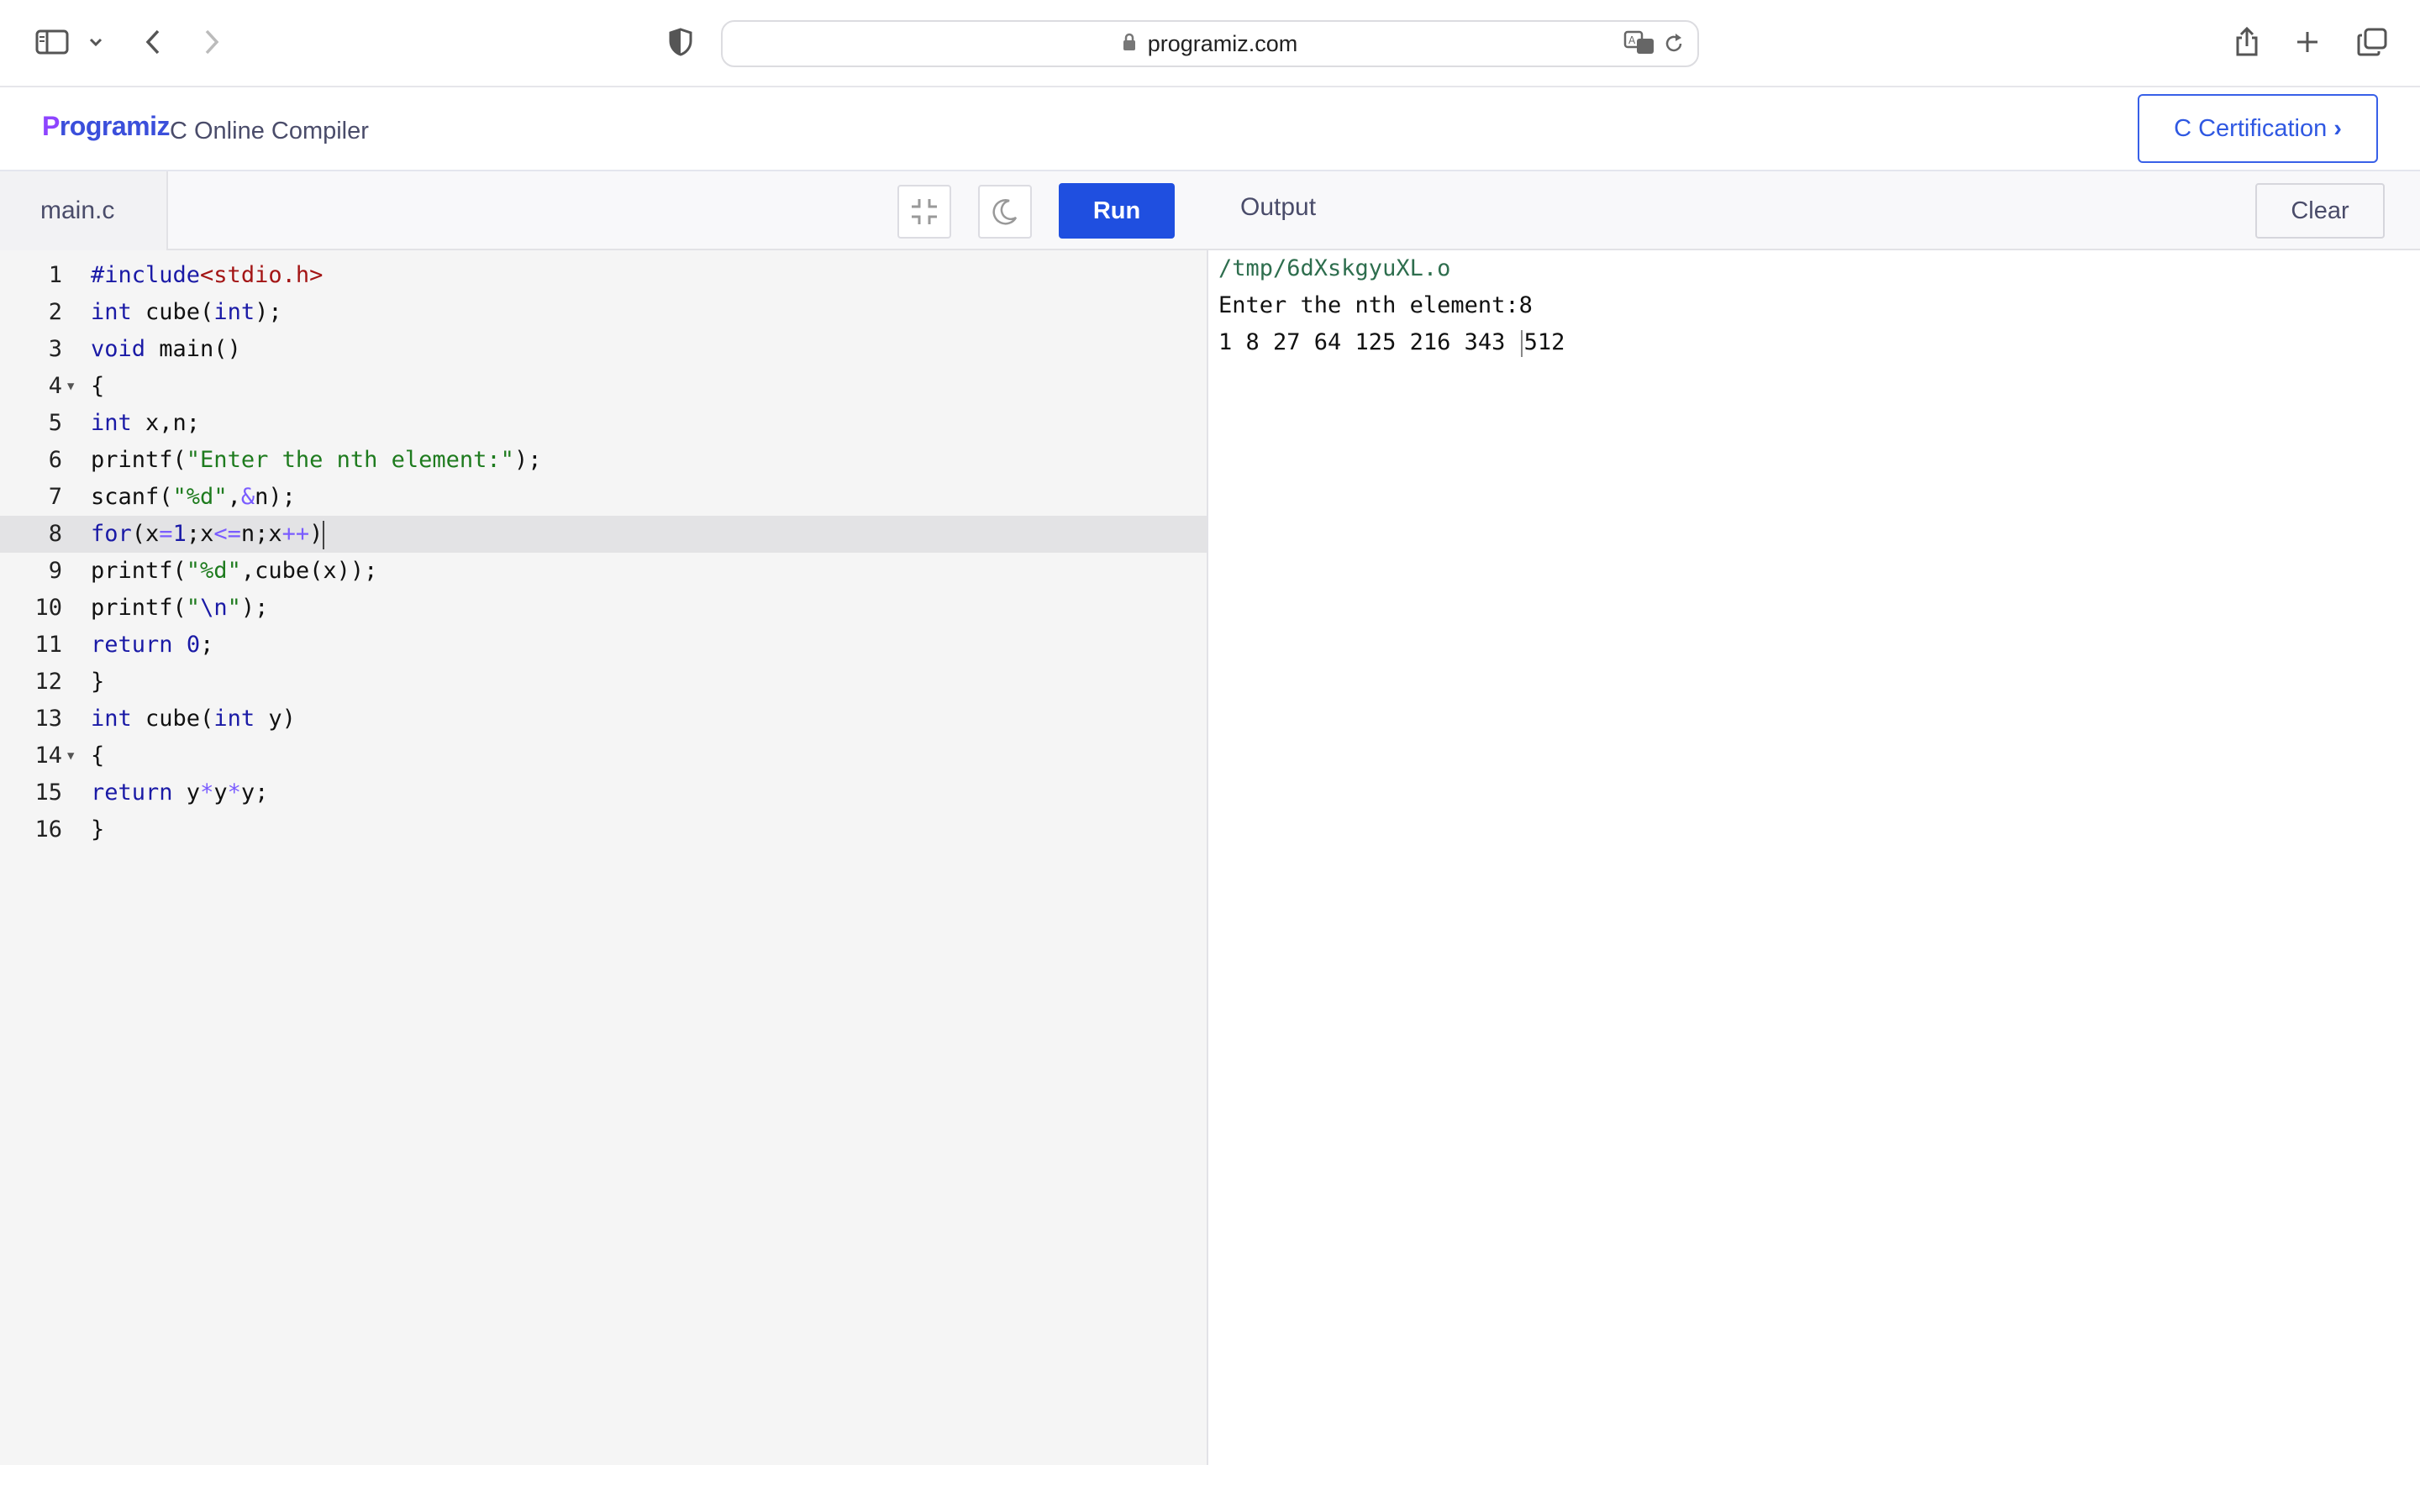 This screenshot has width=2420, height=1512. What do you see at coordinates (1278, 207) in the screenshot?
I see `output-title: Output` at bounding box center [1278, 207].